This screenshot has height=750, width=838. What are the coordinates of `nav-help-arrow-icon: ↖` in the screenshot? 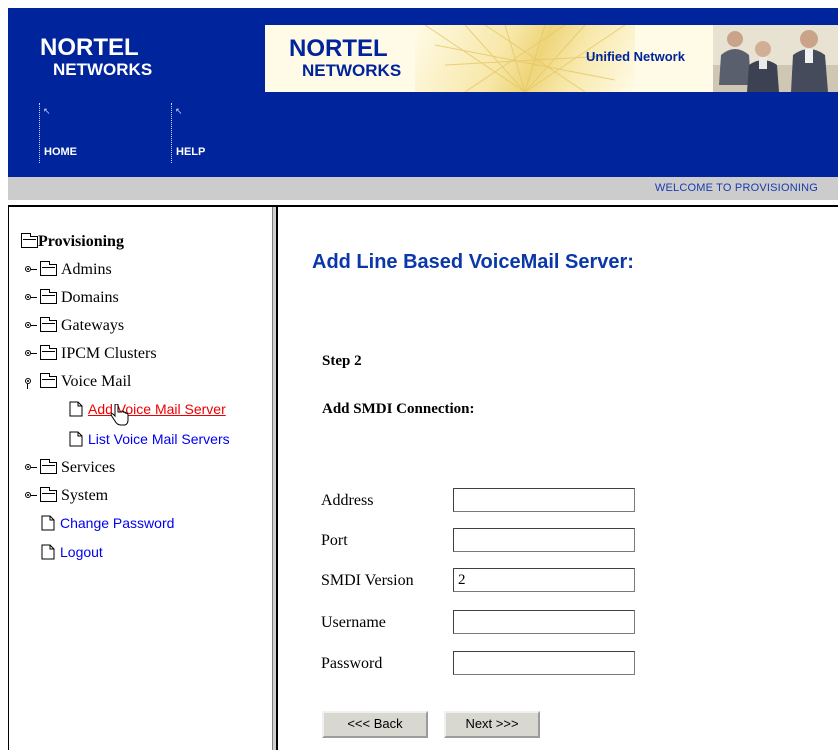 It's located at (179, 111).